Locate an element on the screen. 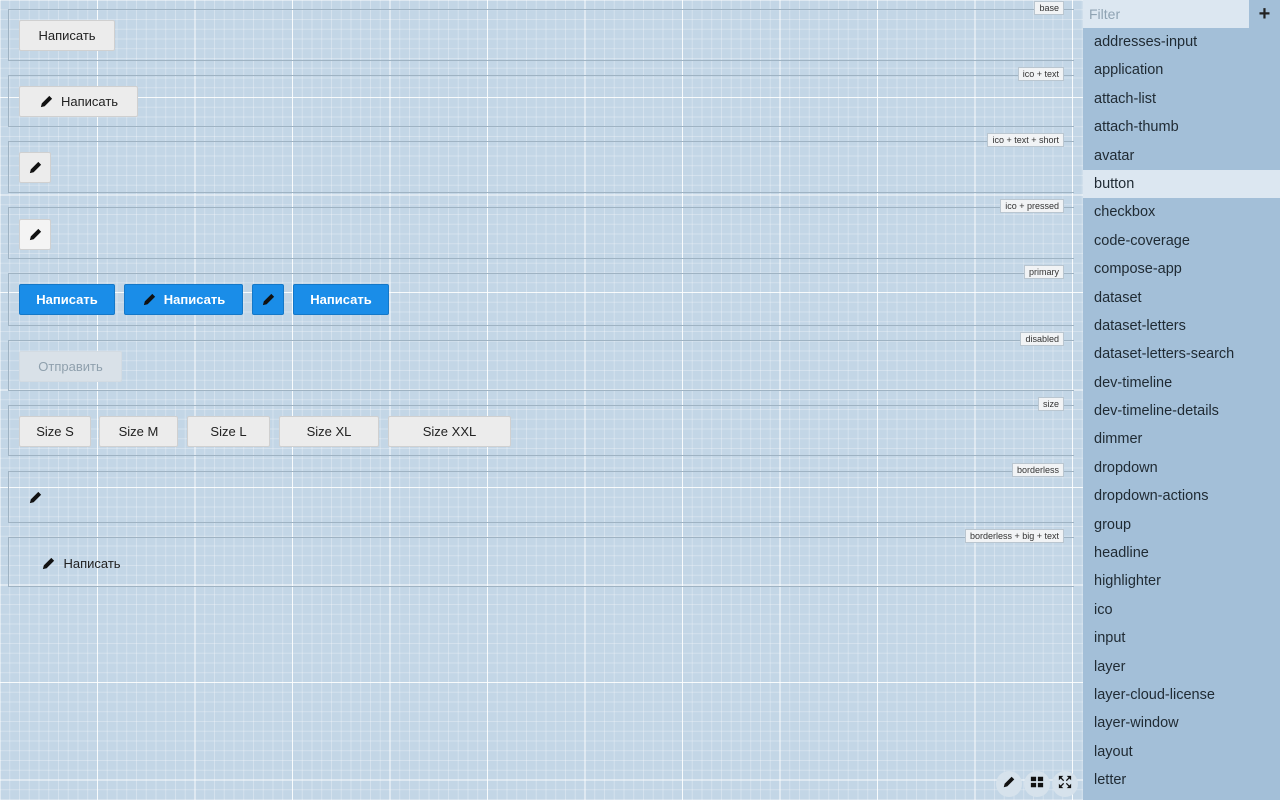 Image resolution: width=1280 pixels, height=800 pixels. button-label: Size S is located at coordinates (55, 431).